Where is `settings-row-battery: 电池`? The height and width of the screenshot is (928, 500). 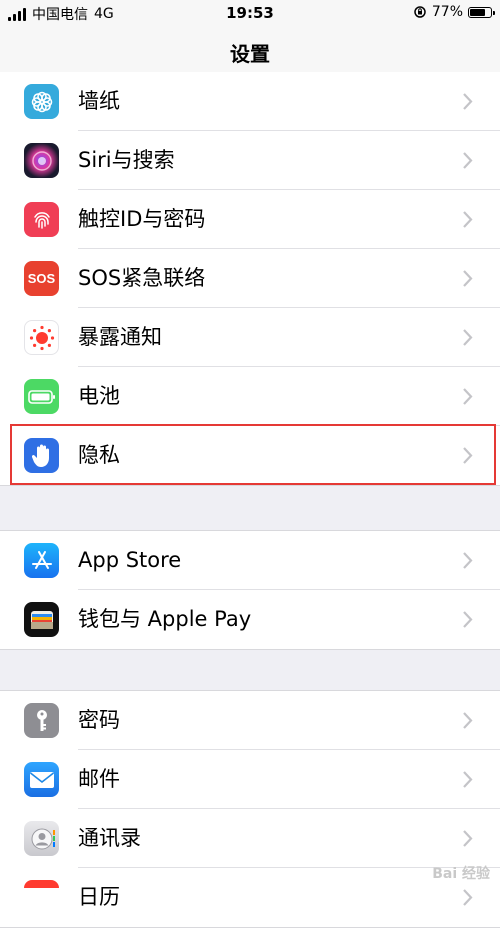
settings-row-battery: 电池 is located at coordinates (250, 396).